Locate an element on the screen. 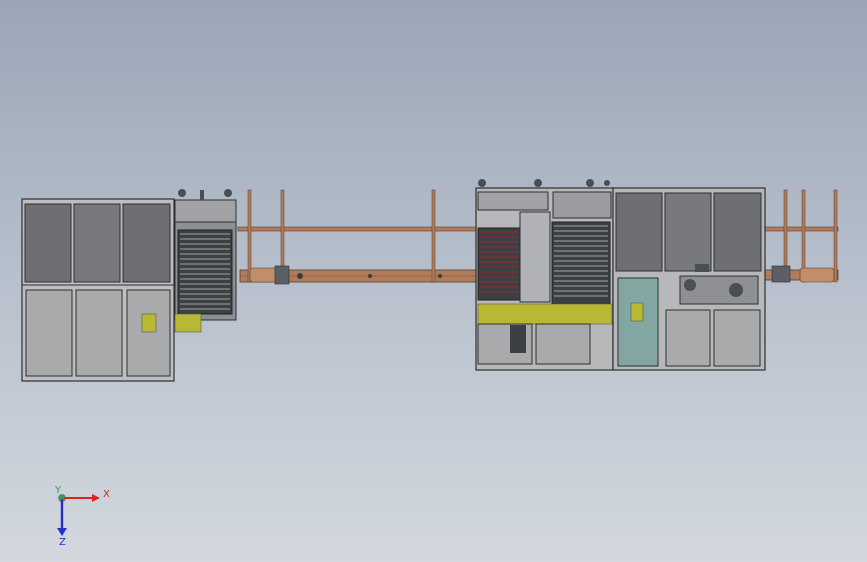  machine-cabinet-left is located at coordinates (98, 290).